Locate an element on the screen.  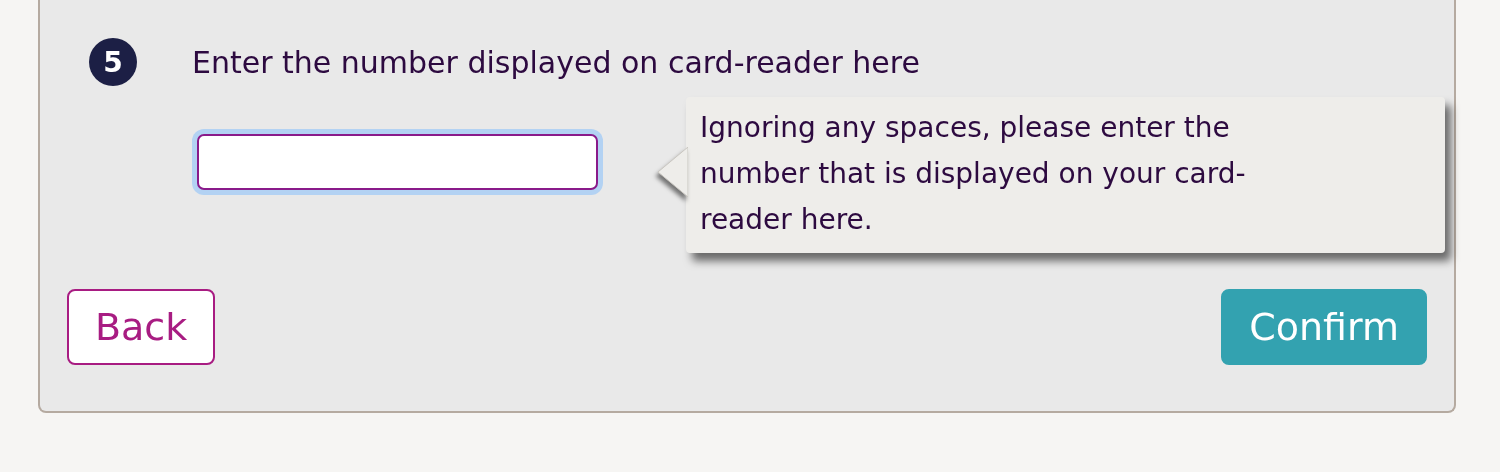
back-button: Back is located at coordinates (141, 327).